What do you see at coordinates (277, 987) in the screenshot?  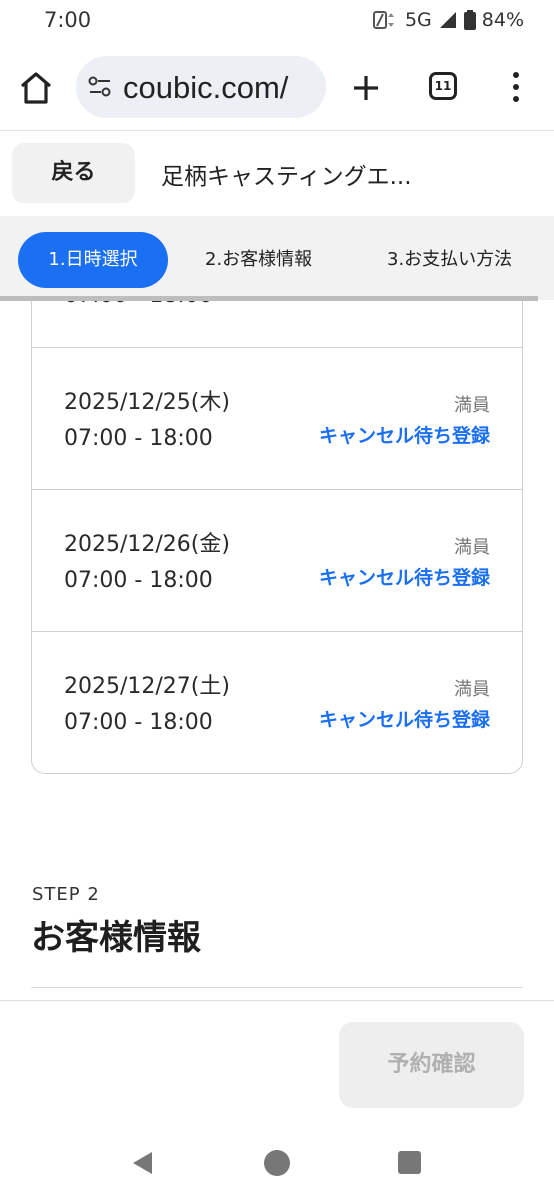 I see `divider` at bounding box center [277, 987].